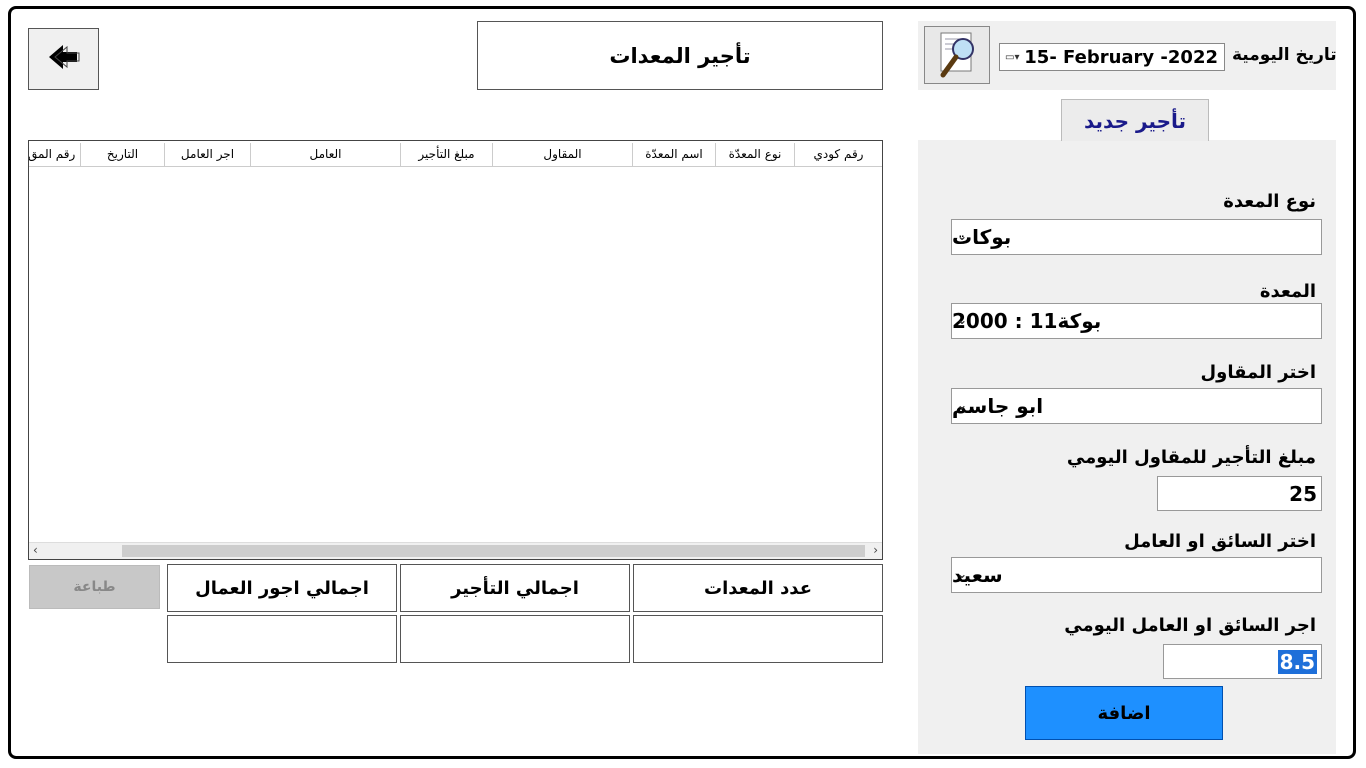  What do you see at coordinates (838, 154) in the screenshot?
I see `column-header: رقم كودي` at bounding box center [838, 154].